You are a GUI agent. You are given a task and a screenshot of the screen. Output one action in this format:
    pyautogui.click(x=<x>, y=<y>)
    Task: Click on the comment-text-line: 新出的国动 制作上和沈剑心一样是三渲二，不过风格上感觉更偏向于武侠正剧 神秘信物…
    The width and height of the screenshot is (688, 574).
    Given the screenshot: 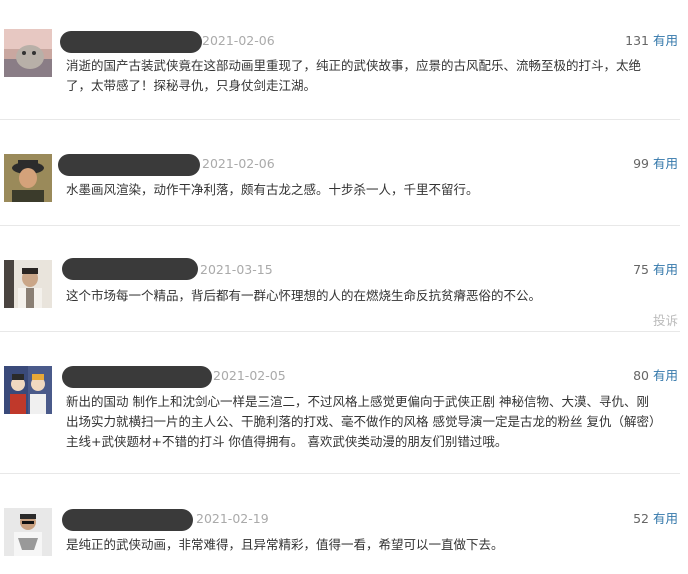 What is the action you would take?
    pyautogui.click(x=357, y=401)
    